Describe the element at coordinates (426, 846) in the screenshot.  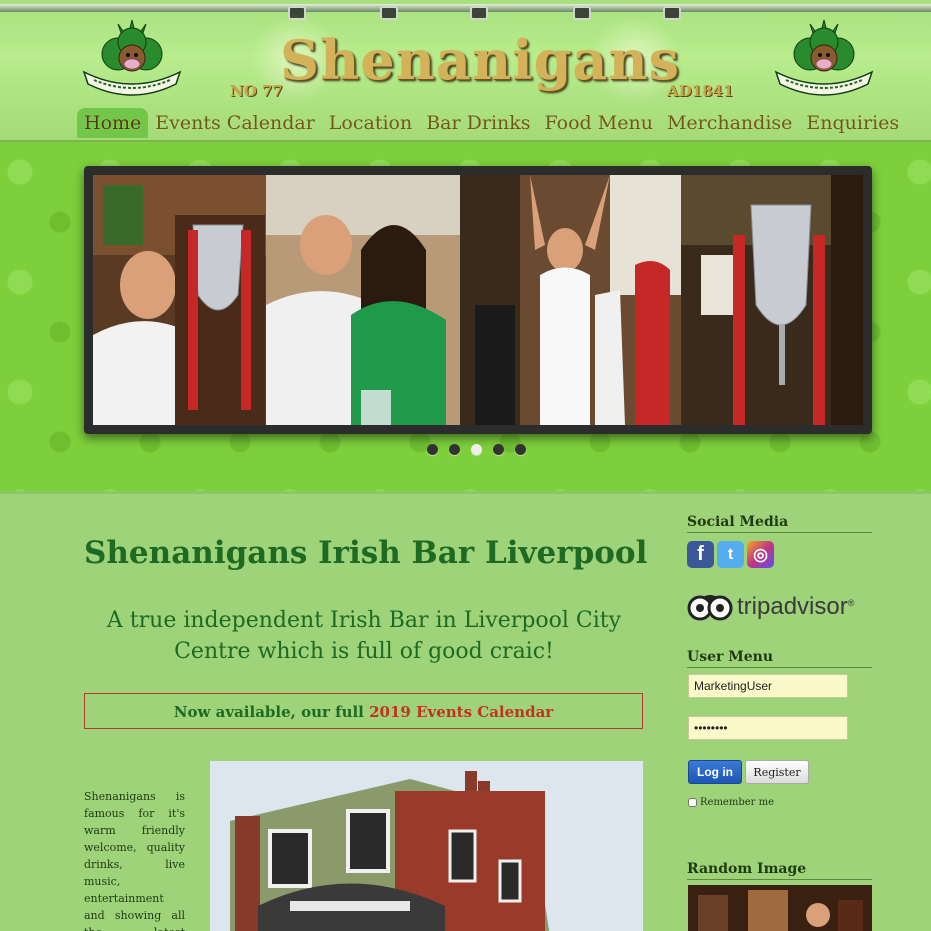
I see `pub-building-photo` at that location.